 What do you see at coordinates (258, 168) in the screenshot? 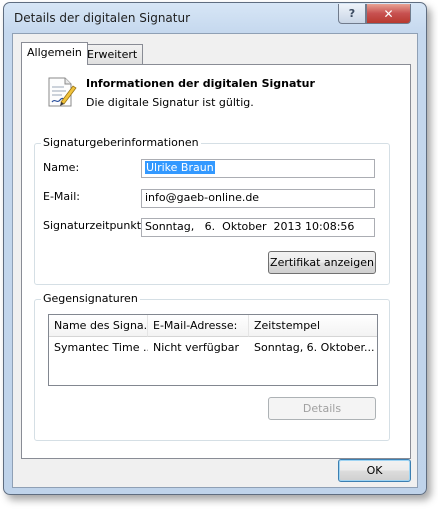
I see `name-field: Ulrike Braun` at bounding box center [258, 168].